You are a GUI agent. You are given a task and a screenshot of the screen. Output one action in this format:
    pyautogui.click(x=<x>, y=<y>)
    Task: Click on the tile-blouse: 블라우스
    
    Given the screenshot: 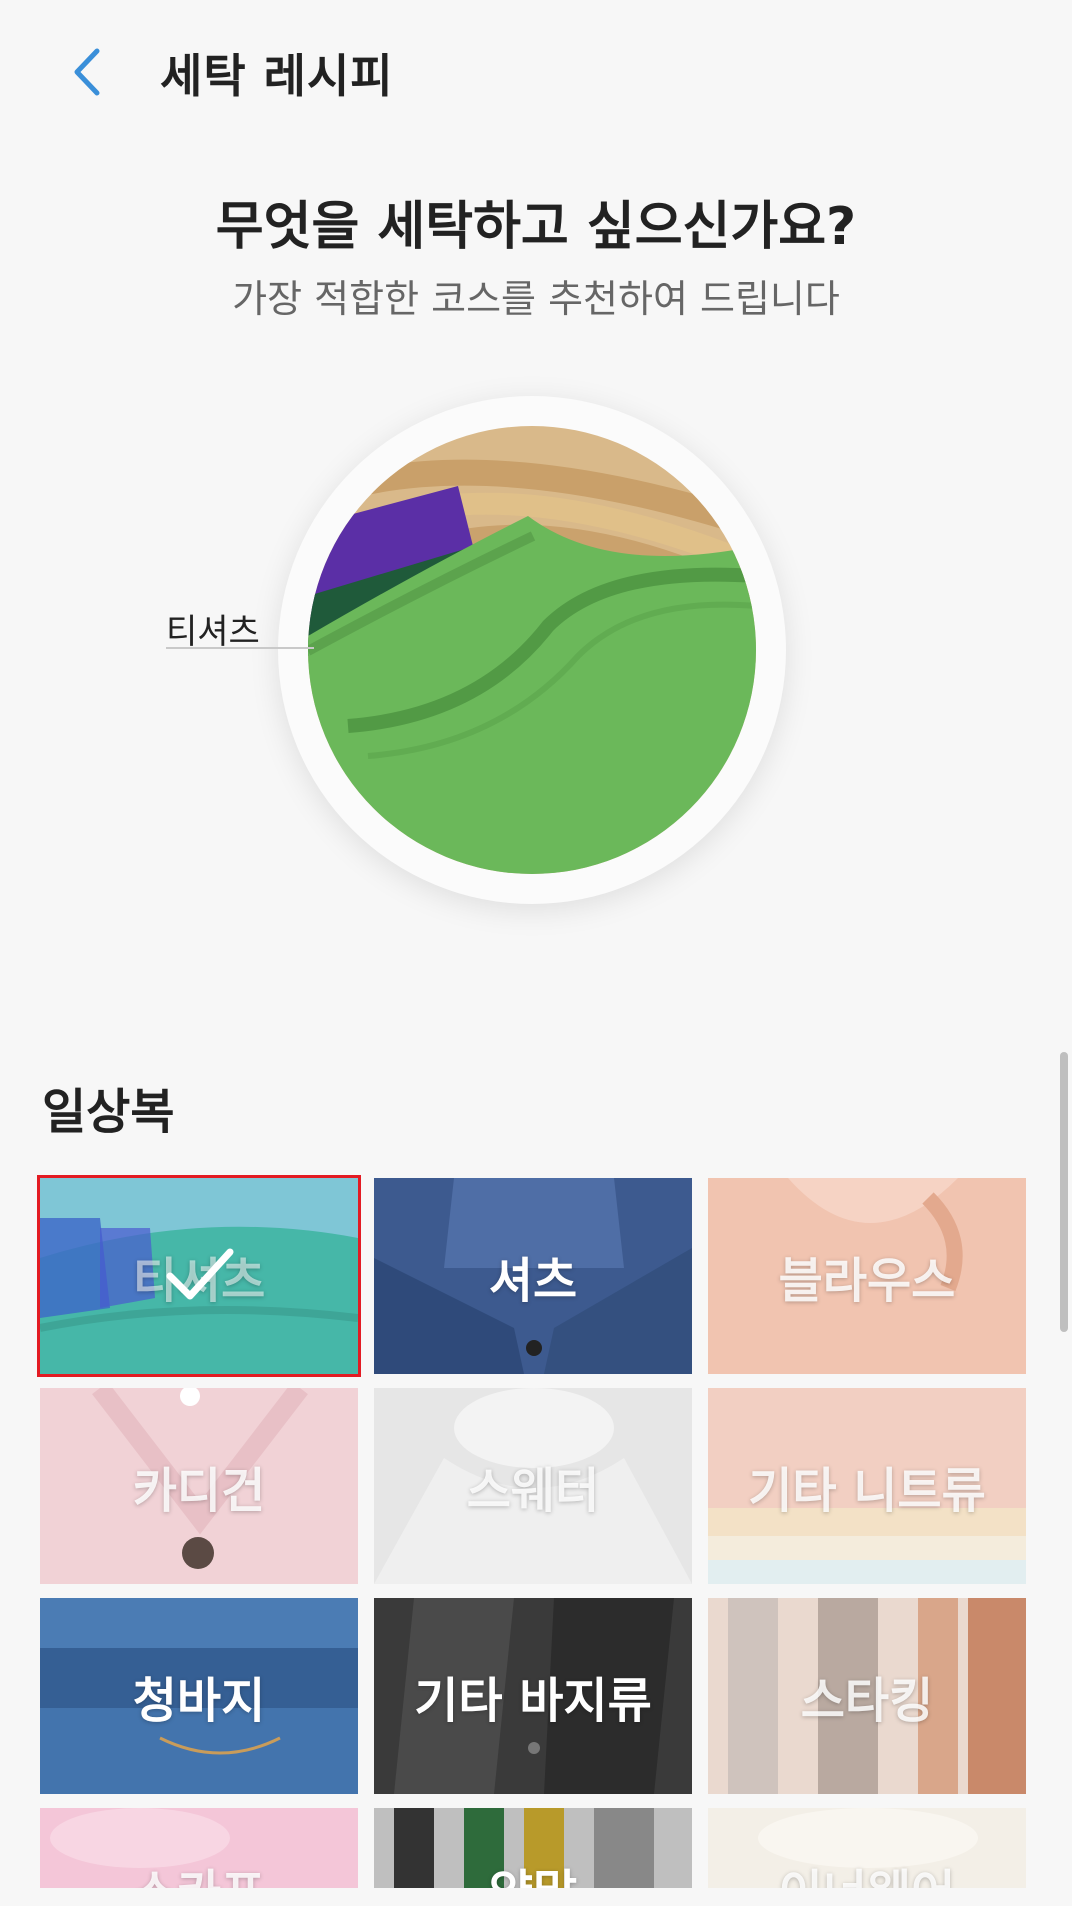 What is the action you would take?
    pyautogui.click(x=867, y=1276)
    